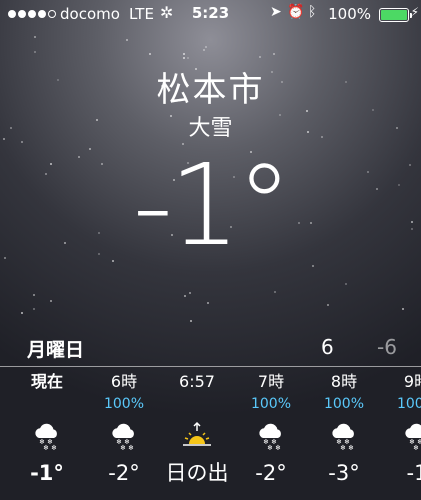 The height and width of the screenshot is (500, 421). Describe the element at coordinates (197, 381) in the screenshot. I see `hour-label: 6:57` at that location.